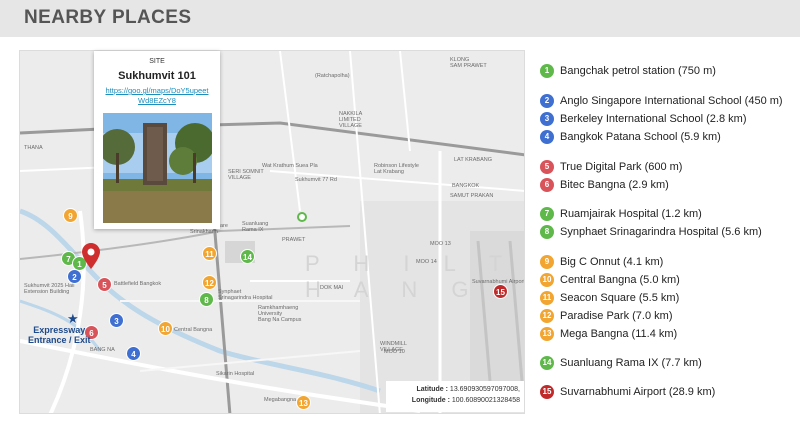 Image resolution: width=800 pixels, height=431 pixels. I want to click on map-label: Ramkhamhaeng University Bang Na Campus, so click(280, 314).